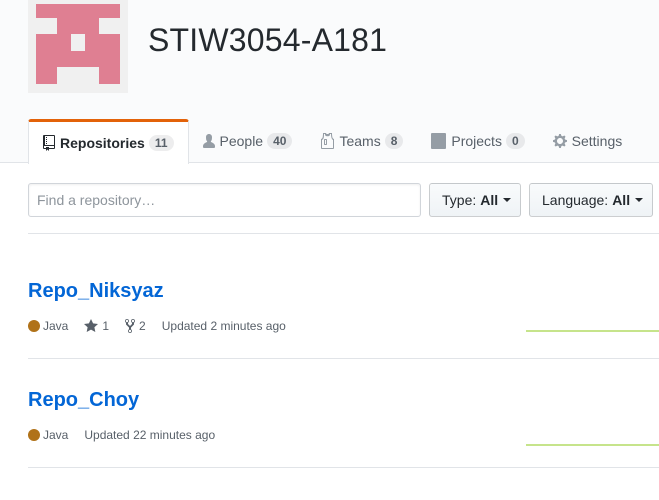 This screenshot has width=659, height=500. I want to click on org-name: STIW3054-A181, so click(268, 40).